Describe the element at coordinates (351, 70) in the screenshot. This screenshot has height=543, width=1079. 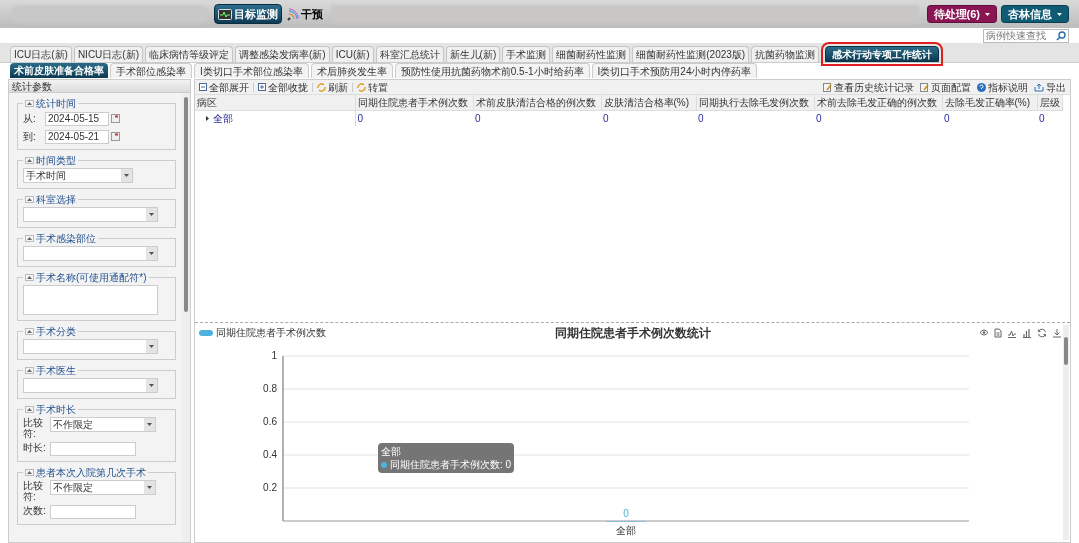
I see `tab: 术后肺炎发生率` at that location.